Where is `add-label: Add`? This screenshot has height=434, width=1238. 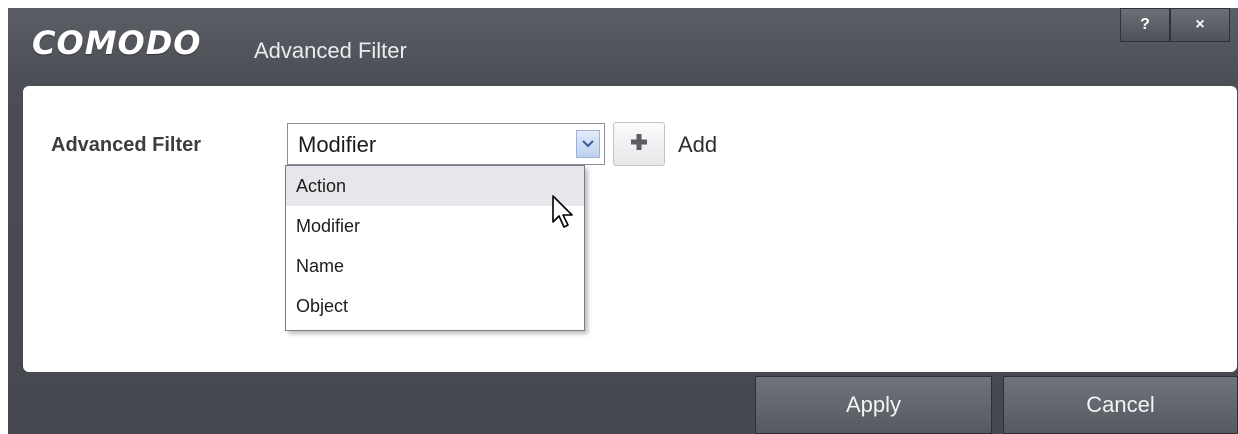 add-label: Add is located at coordinates (697, 145).